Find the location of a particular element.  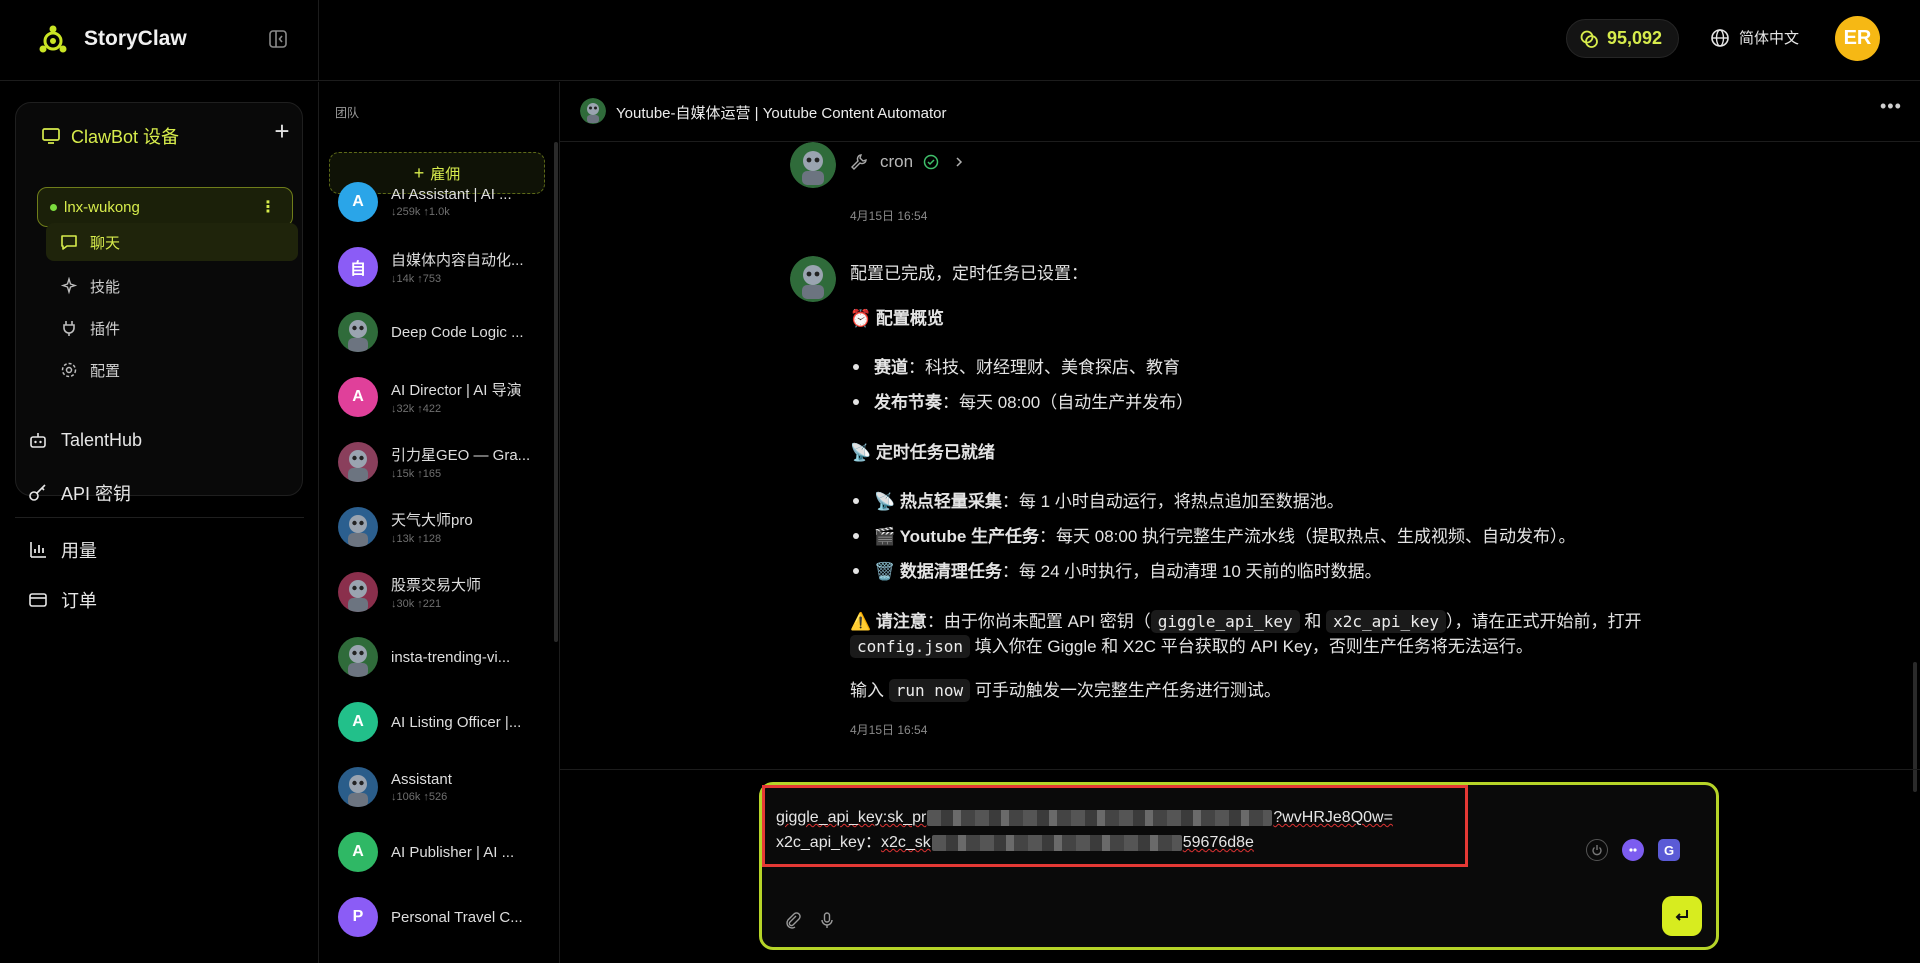

ai-assistant-extension-icon is located at coordinates (1633, 850).